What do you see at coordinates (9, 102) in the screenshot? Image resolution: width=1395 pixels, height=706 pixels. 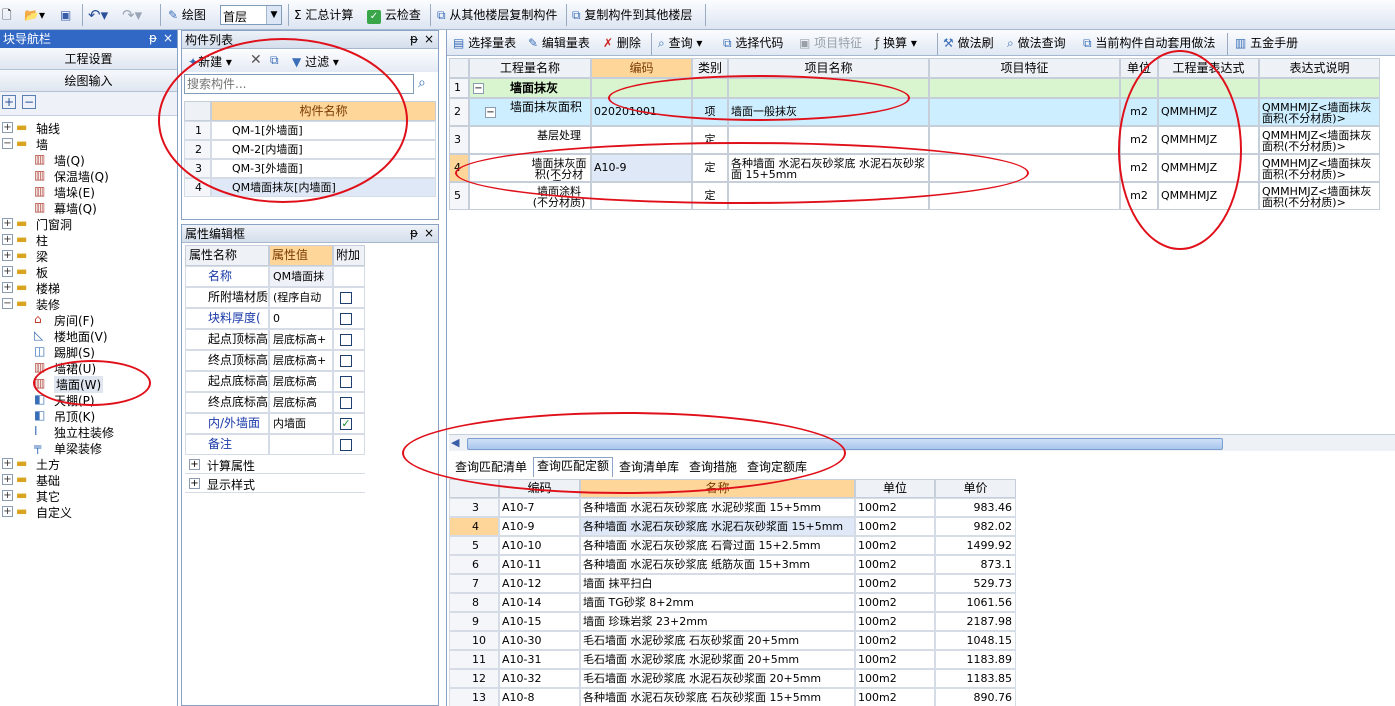 I see `expand-all-icon: +` at bounding box center [9, 102].